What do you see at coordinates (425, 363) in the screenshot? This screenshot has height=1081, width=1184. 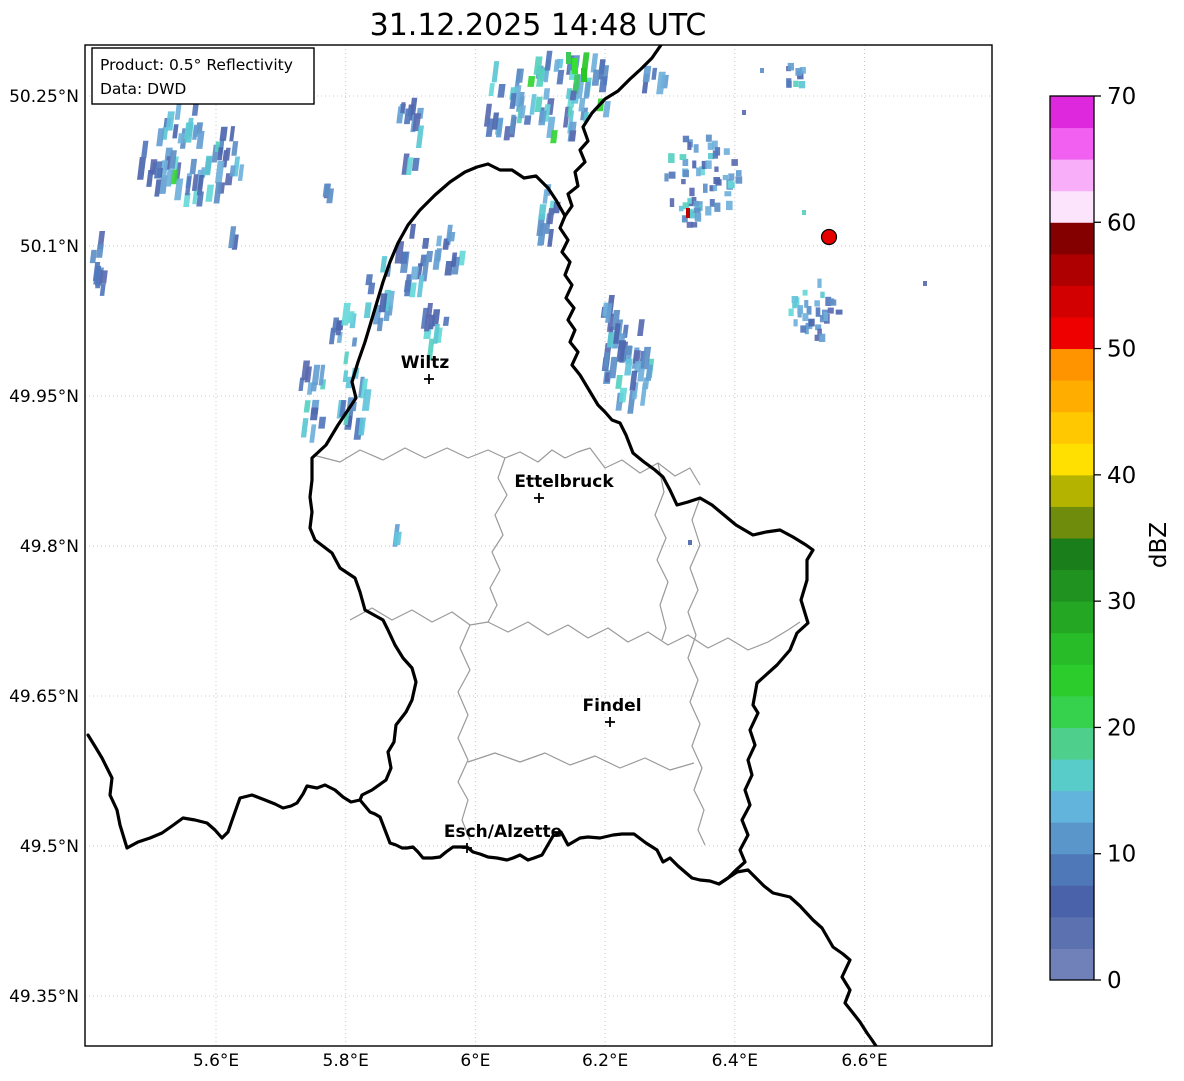 I see `city-label: Wiltz` at bounding box center [425, 363].